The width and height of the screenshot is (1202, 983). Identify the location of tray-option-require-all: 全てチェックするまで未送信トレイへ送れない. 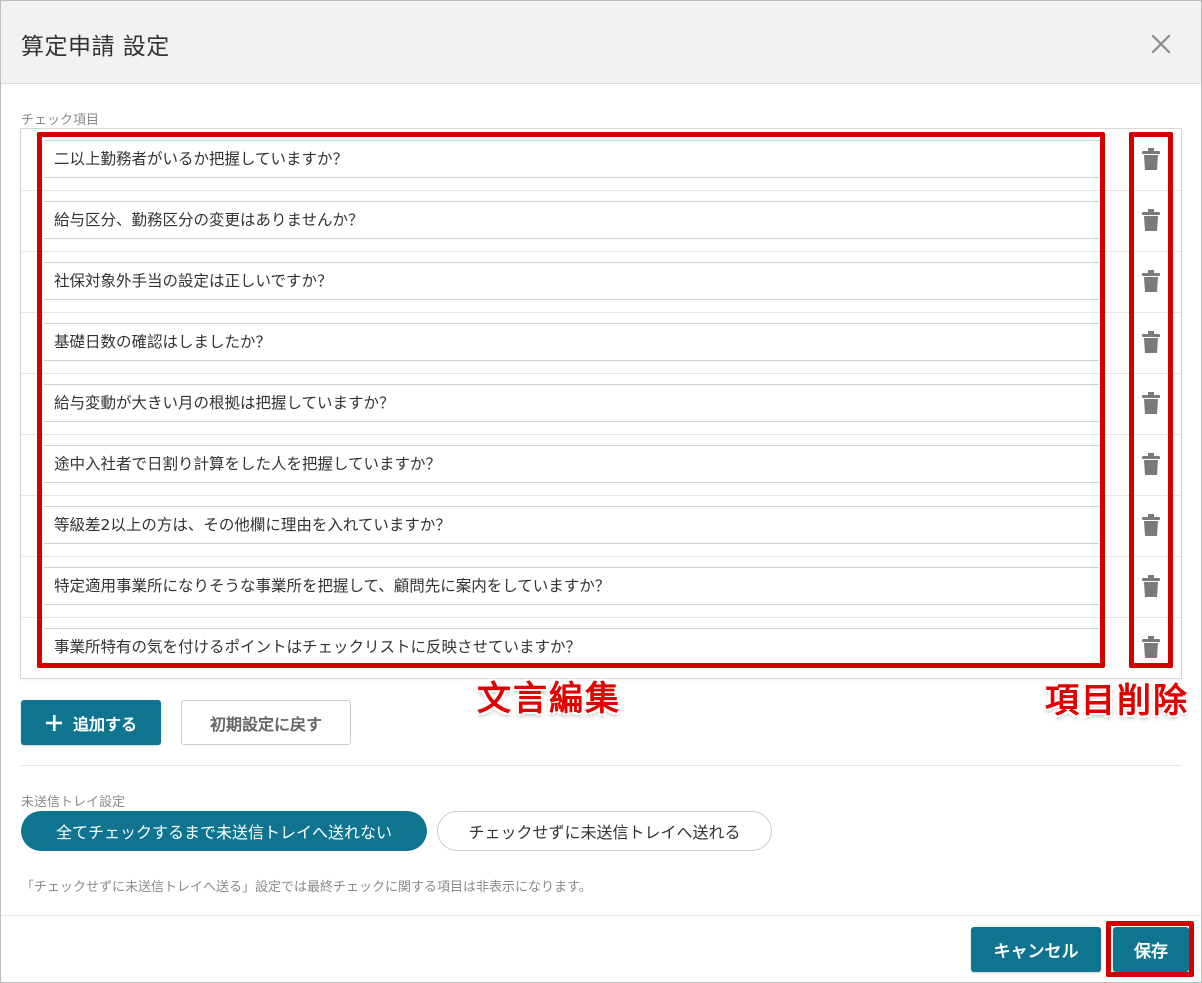
(224, 831).